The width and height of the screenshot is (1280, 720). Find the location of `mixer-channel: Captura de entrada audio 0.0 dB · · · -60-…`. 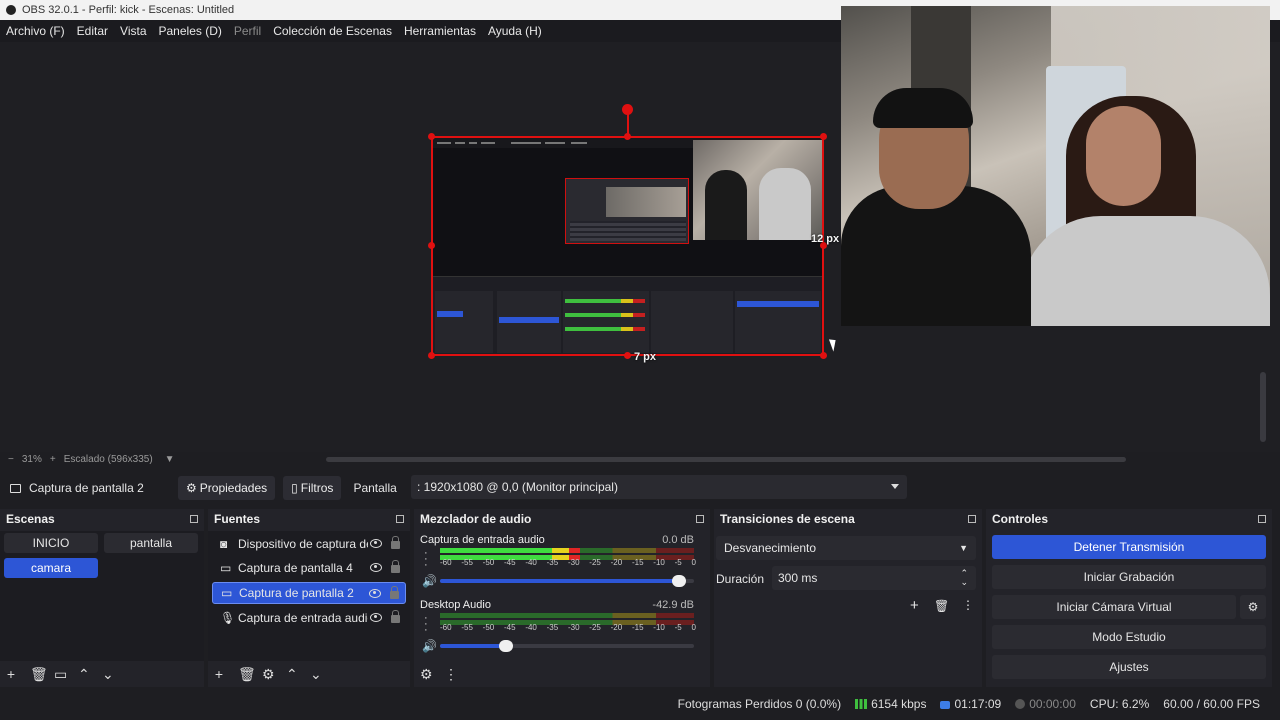

mixer-channel: Captura de entrada audio 0.0 dB · · · -60-… is located at coordinates (560, 561).